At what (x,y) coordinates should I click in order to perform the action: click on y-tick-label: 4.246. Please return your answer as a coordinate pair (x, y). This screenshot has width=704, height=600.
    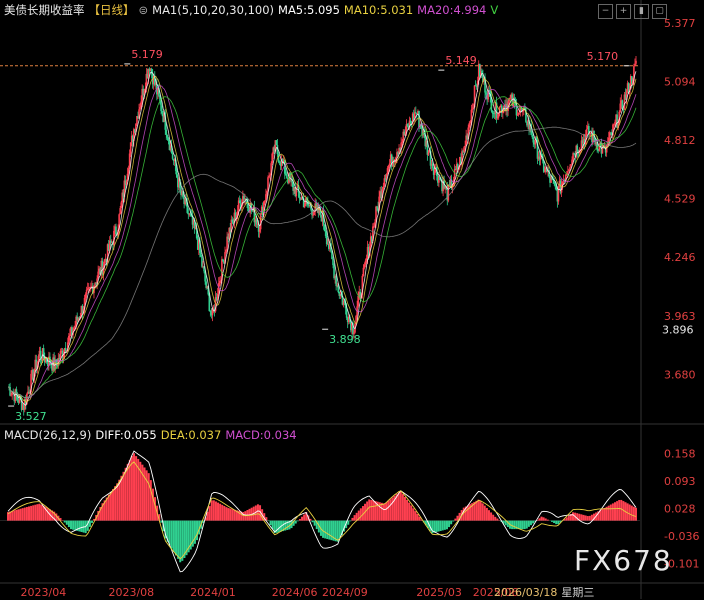
    Looking at the image, I should click on (680, 257).